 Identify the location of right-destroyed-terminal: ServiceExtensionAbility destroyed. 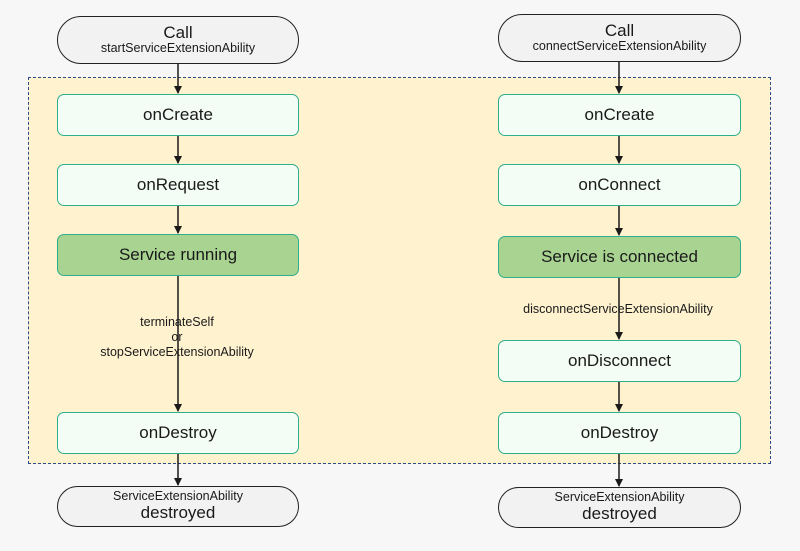
(619, 507).